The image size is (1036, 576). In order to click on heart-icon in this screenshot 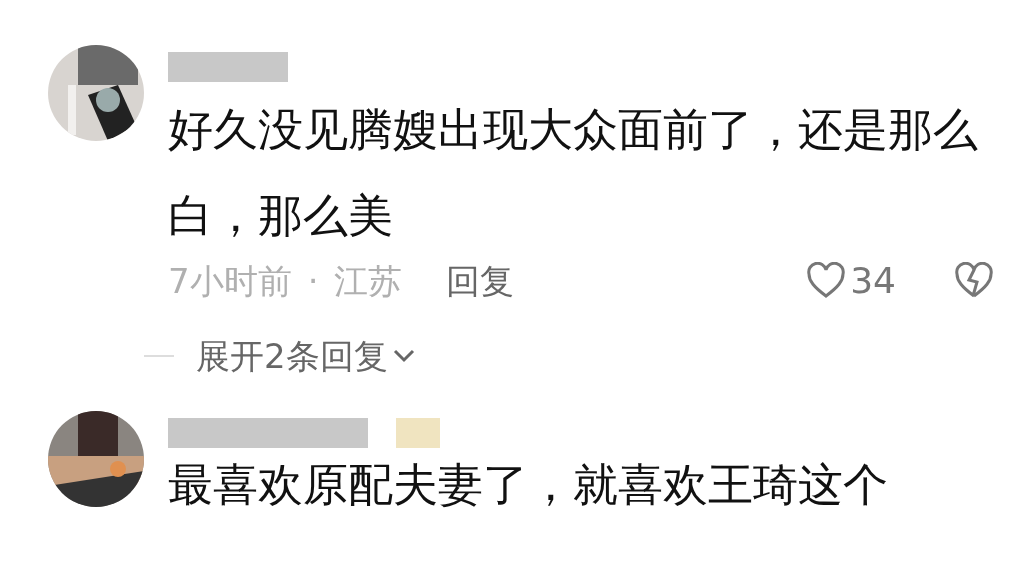, I will do `click(826, 281)`.